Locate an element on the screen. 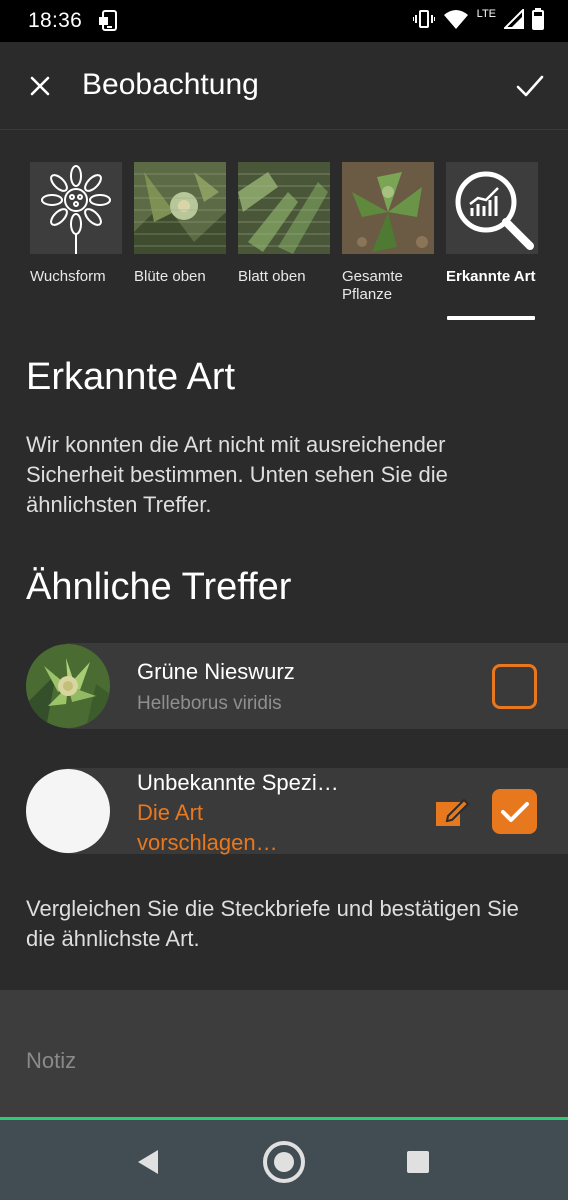 The height and width of the screenshot is (1200, 568). cell-signal-icon is located at coordinates (513, 20).